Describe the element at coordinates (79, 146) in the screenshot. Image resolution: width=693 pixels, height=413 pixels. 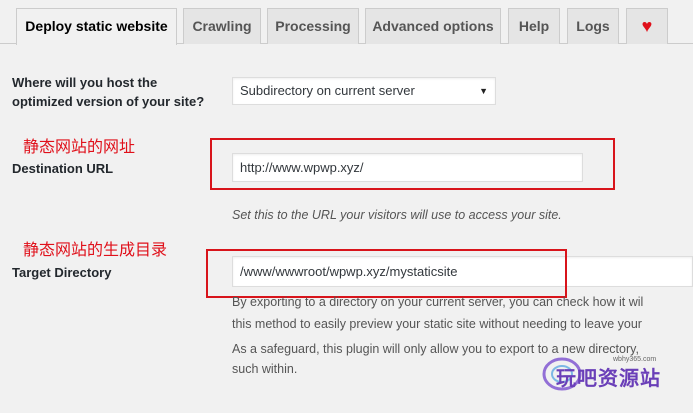
I see `destination-annotation: 静态网站的网址` at that location.